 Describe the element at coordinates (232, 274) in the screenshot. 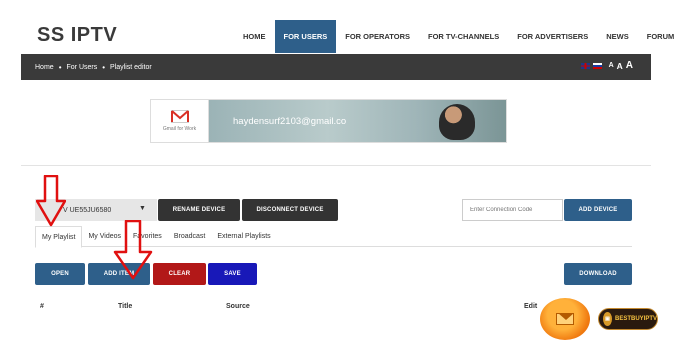

I see `save-button: SAVE` at that location.